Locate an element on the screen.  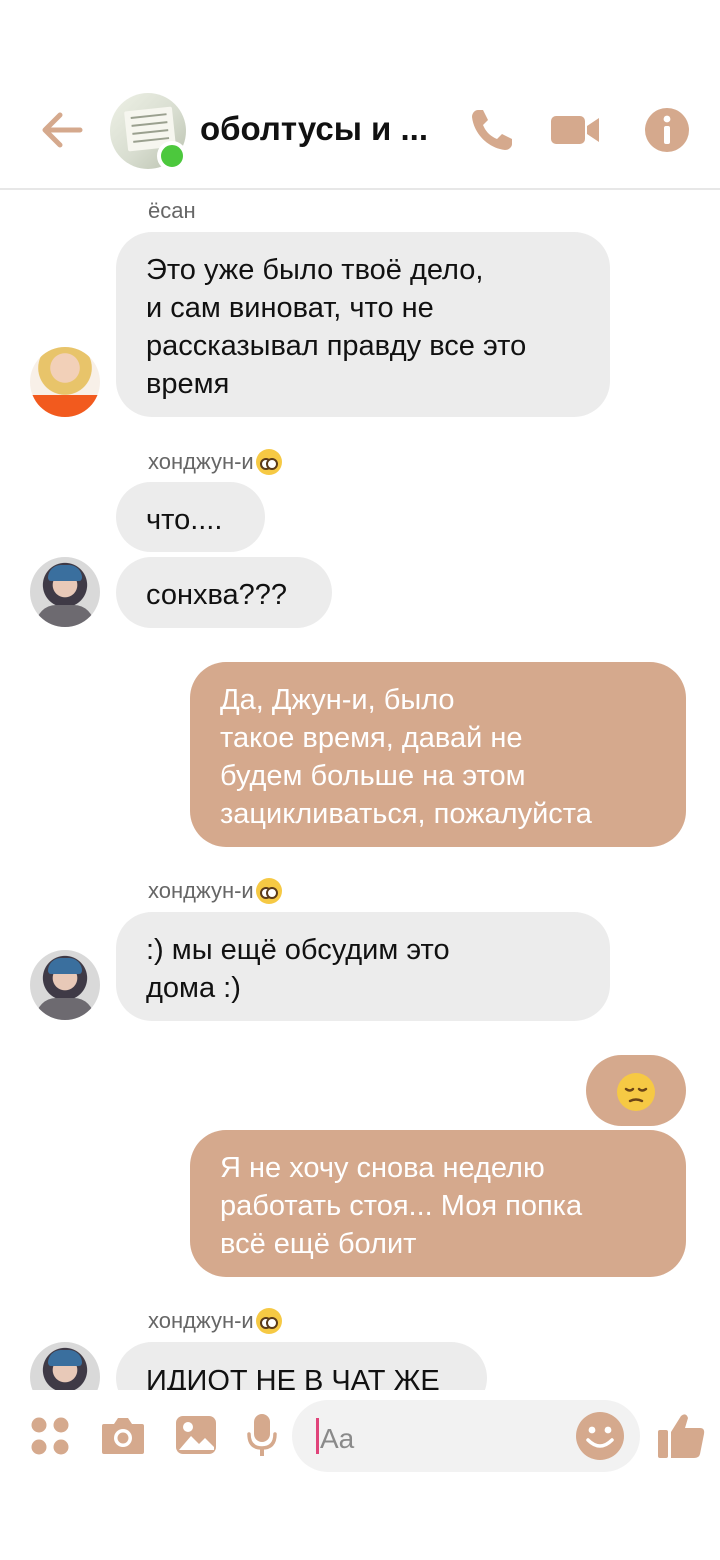
pensive-face-emoji is located at coordinates (636, 1092).